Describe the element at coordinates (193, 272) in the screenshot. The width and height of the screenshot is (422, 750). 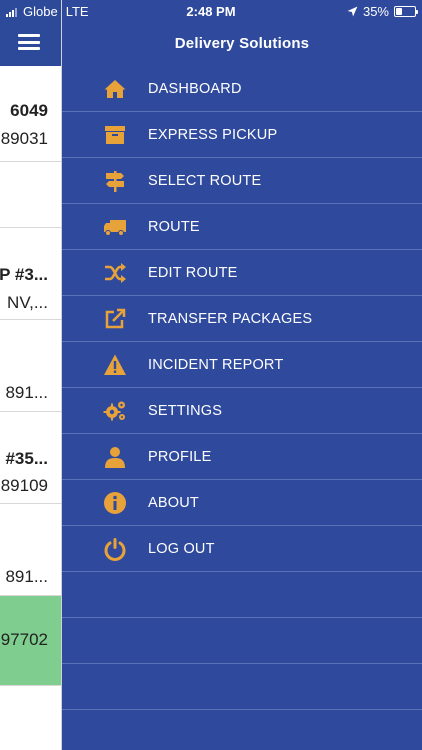
I see `menu-item-label: EDIT ROUTE` at that location.